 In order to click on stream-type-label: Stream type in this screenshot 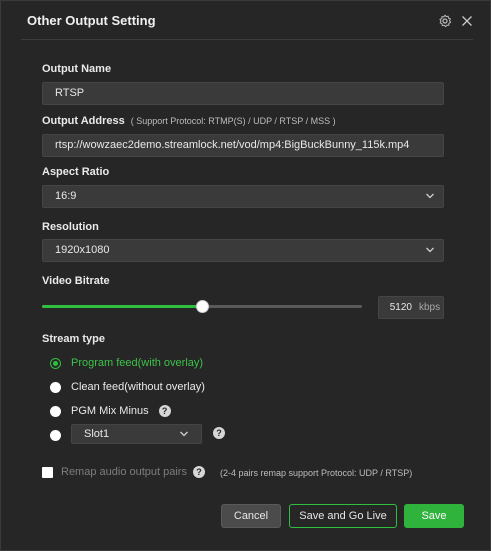, I will do `click(73, 339)`.